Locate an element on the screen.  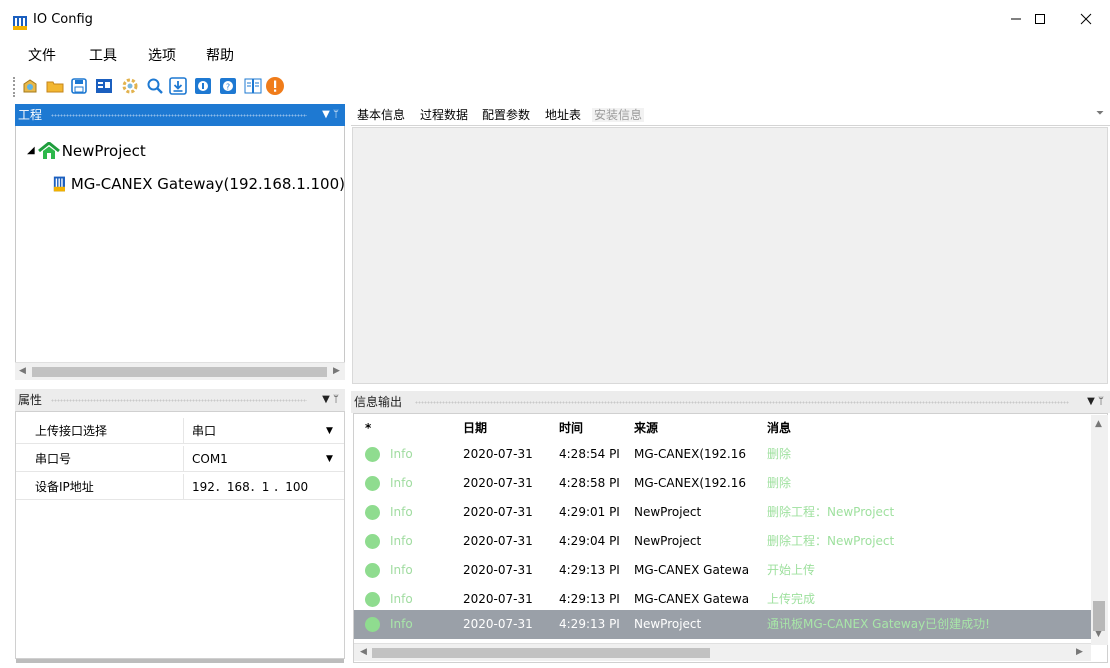
column-header-source: 来源 is located at coordinates (646, 428).